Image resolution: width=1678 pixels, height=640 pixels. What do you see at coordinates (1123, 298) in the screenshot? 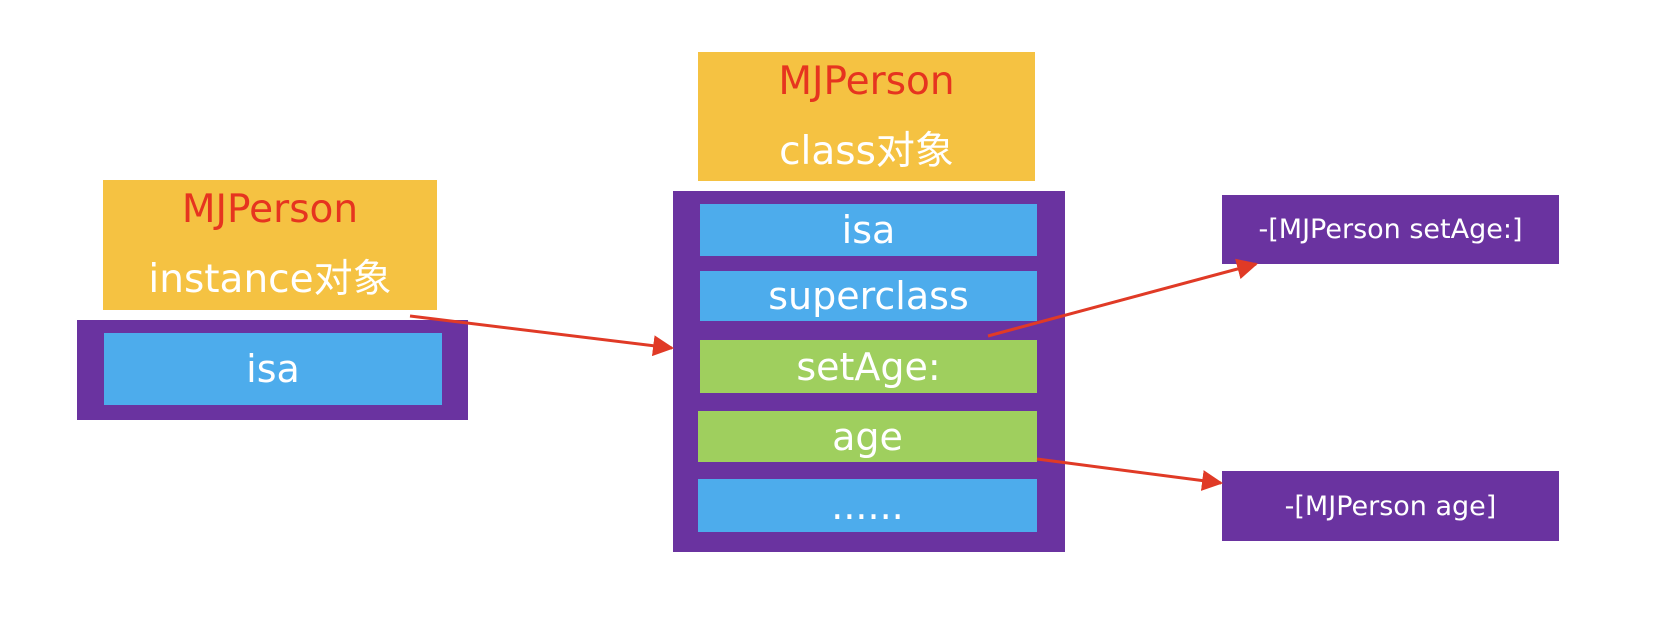
I see `arrow-setage-to-method` at bounding box center [1123, 298].